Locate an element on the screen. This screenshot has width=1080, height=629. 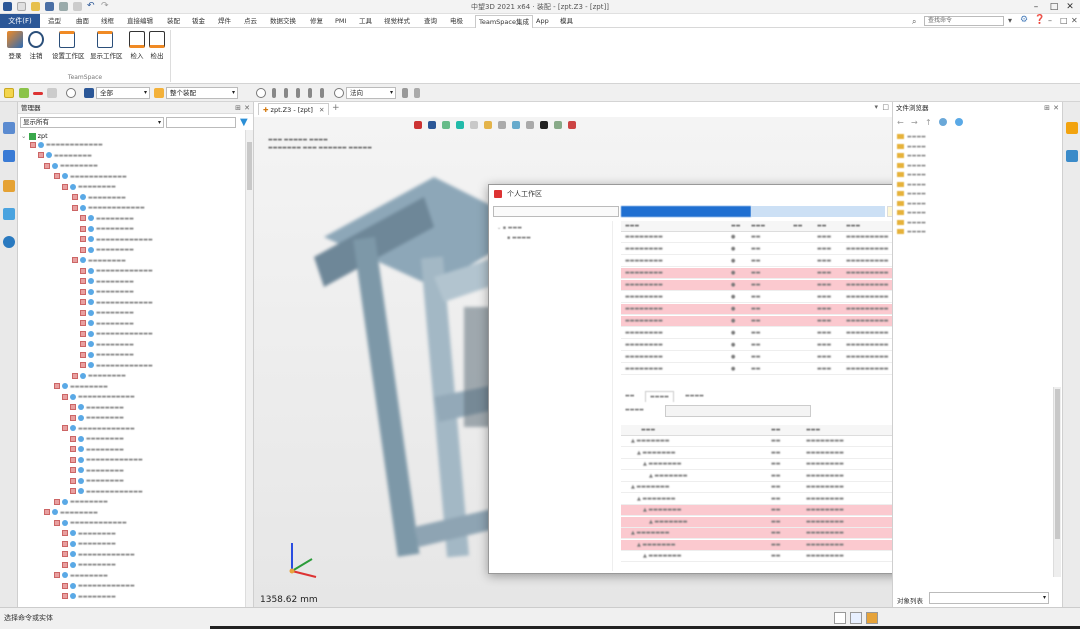
check-in-button: 检入 is located at coordinates (137, 45).